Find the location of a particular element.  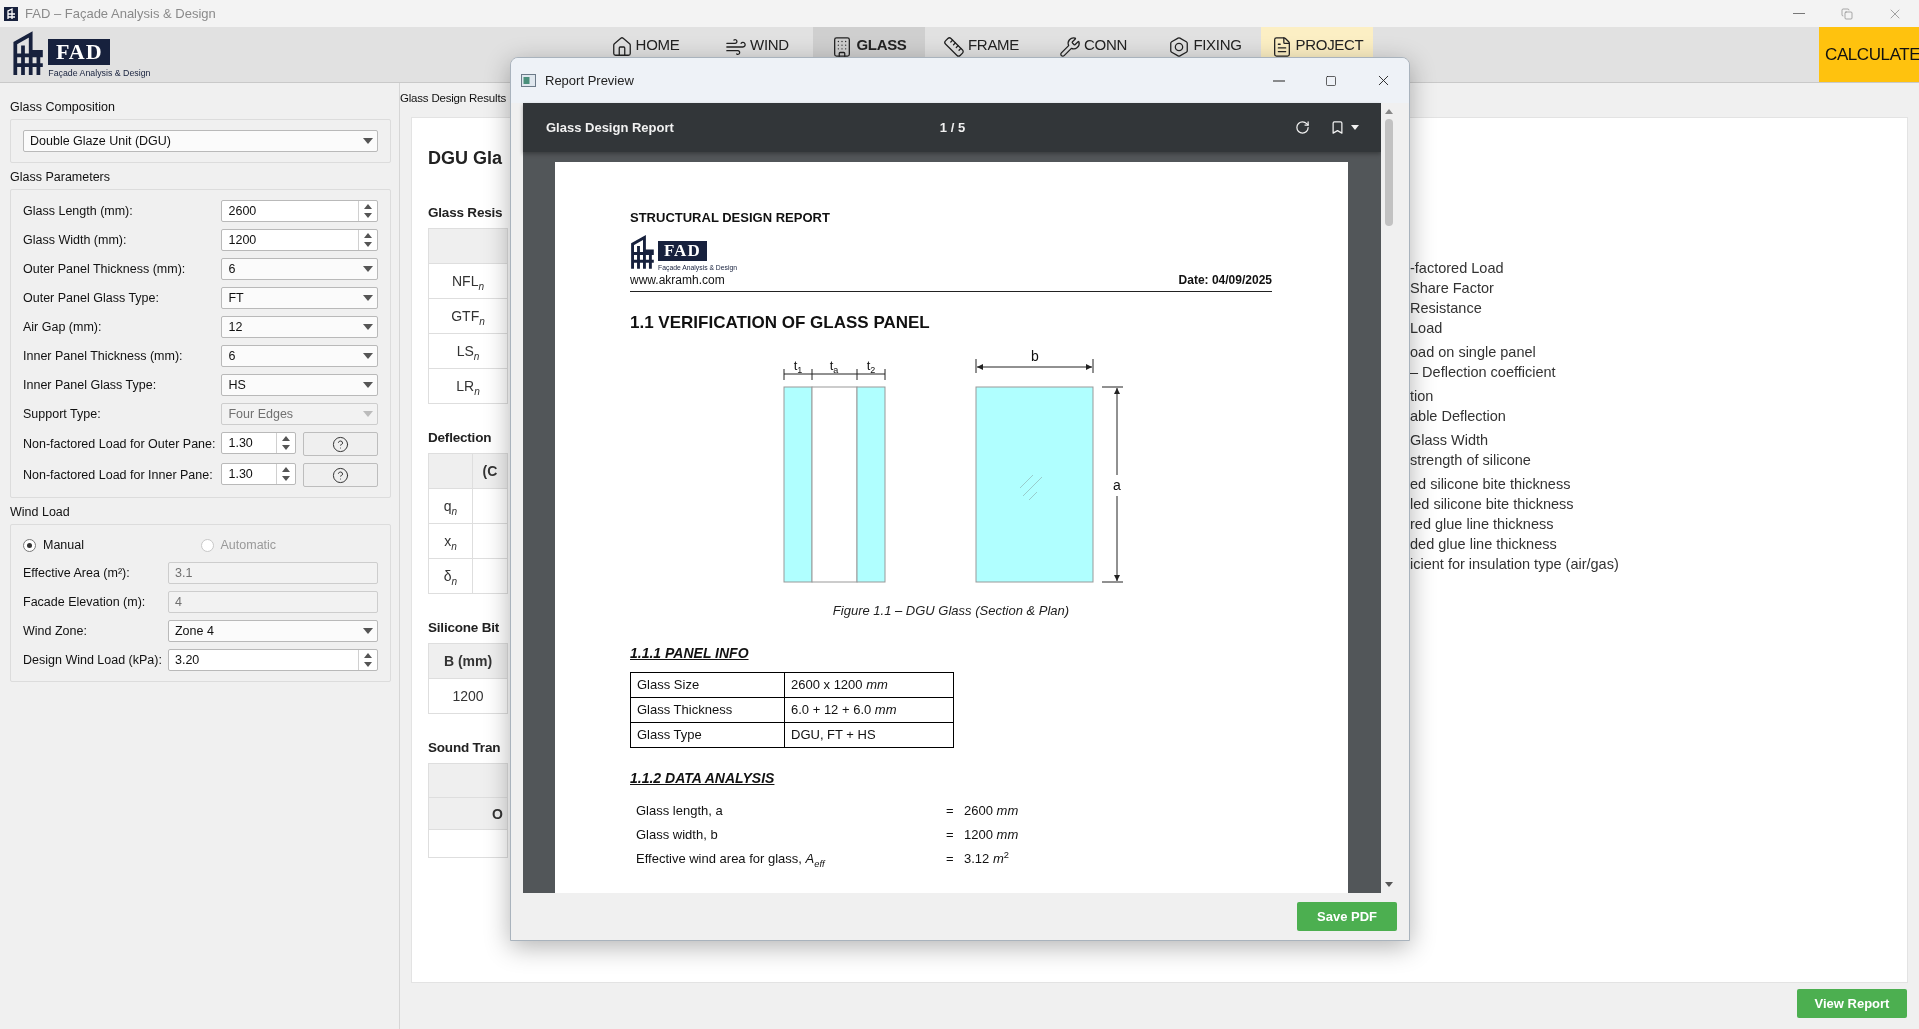

table-cell: δ$_{n}$ is located at coordinates (450, 576).